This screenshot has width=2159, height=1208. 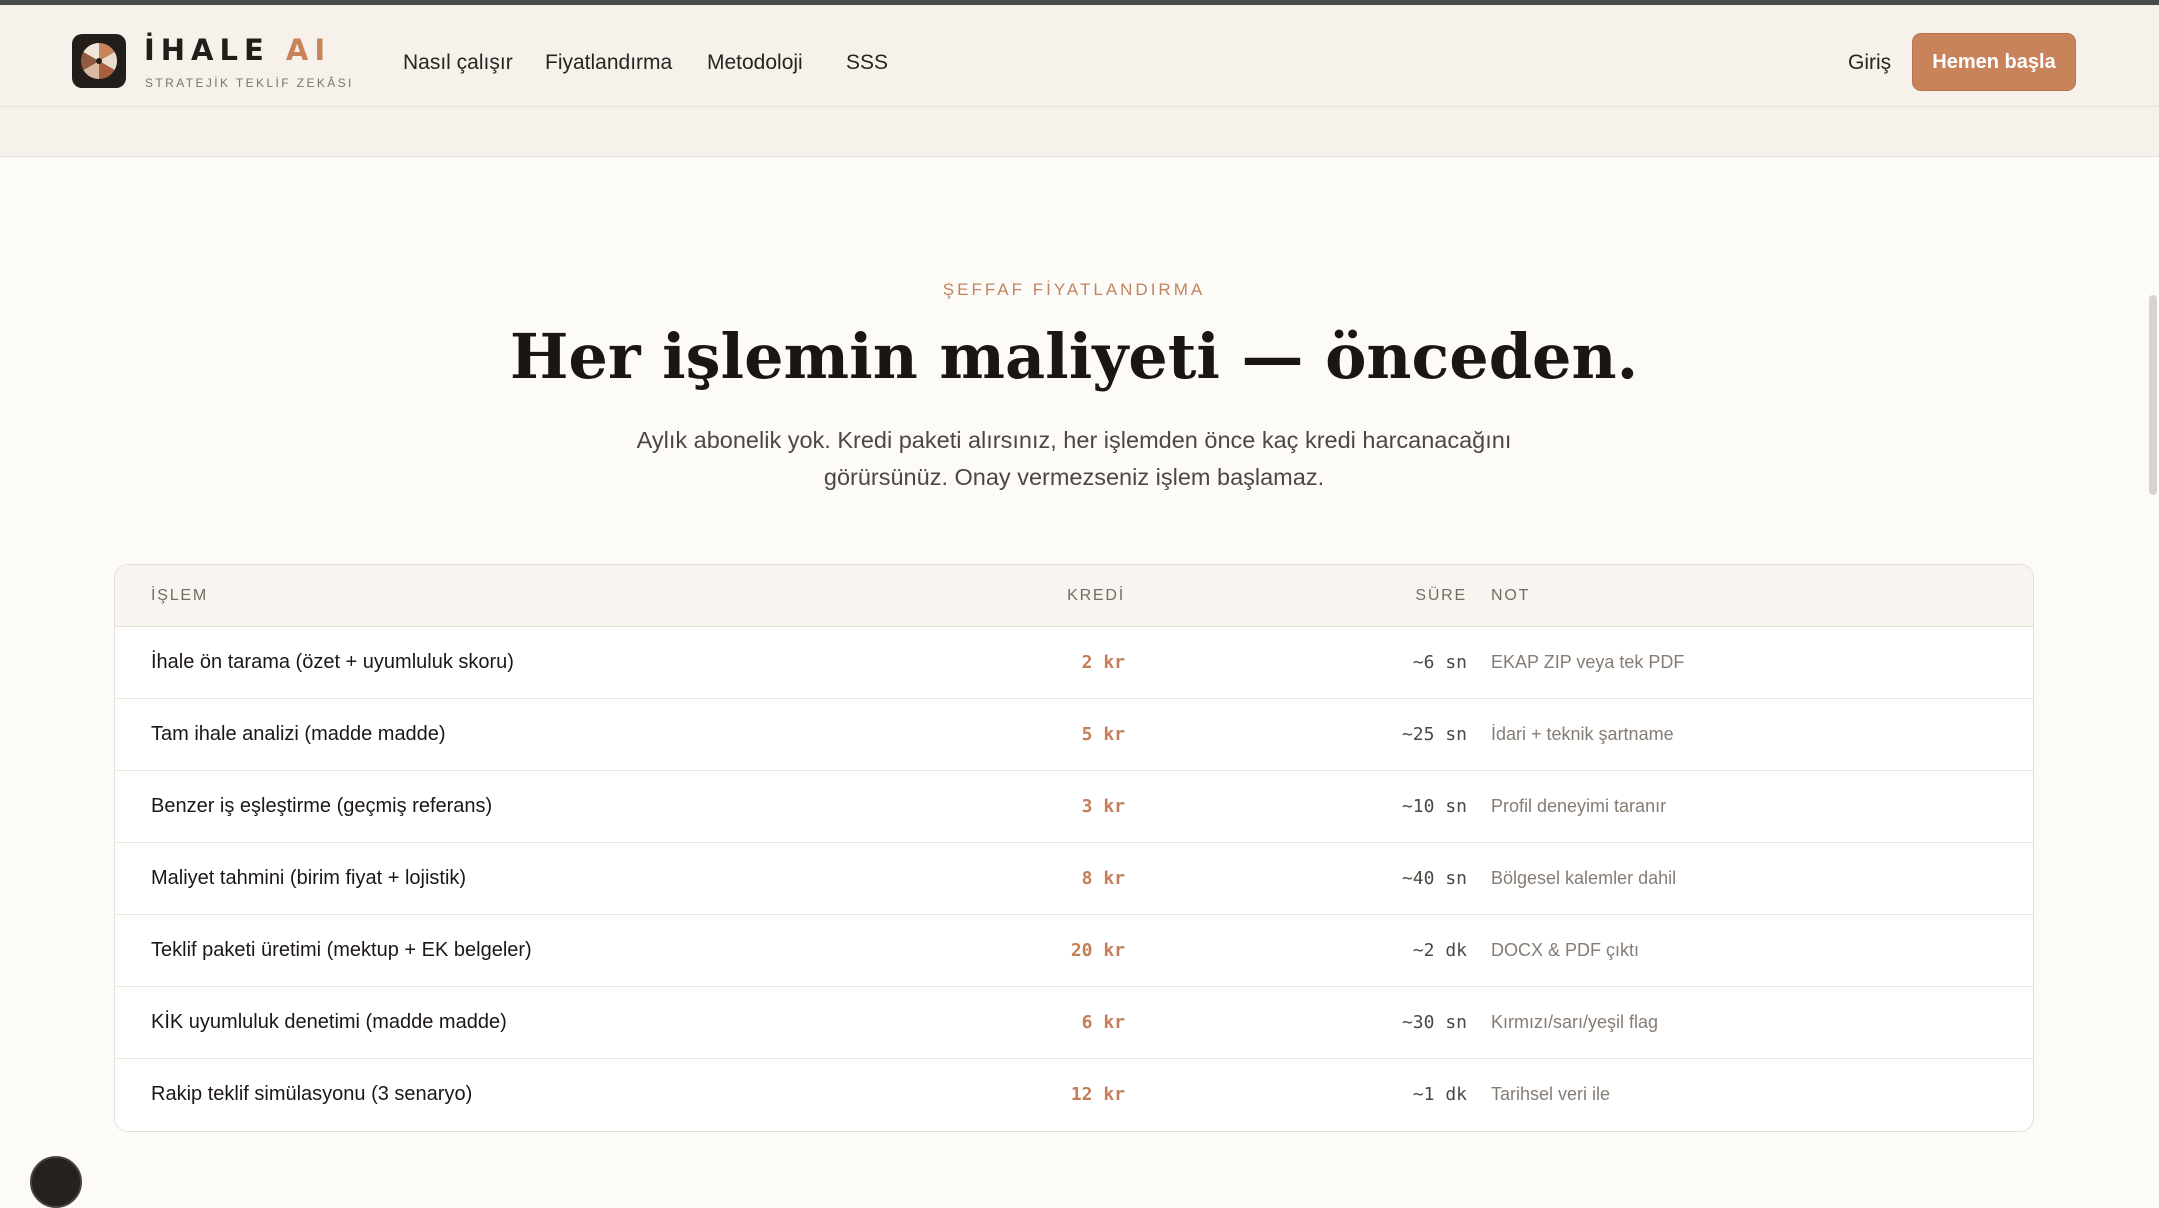 I want to click on brand-name-accent: AI, so click(x=308, y=50).